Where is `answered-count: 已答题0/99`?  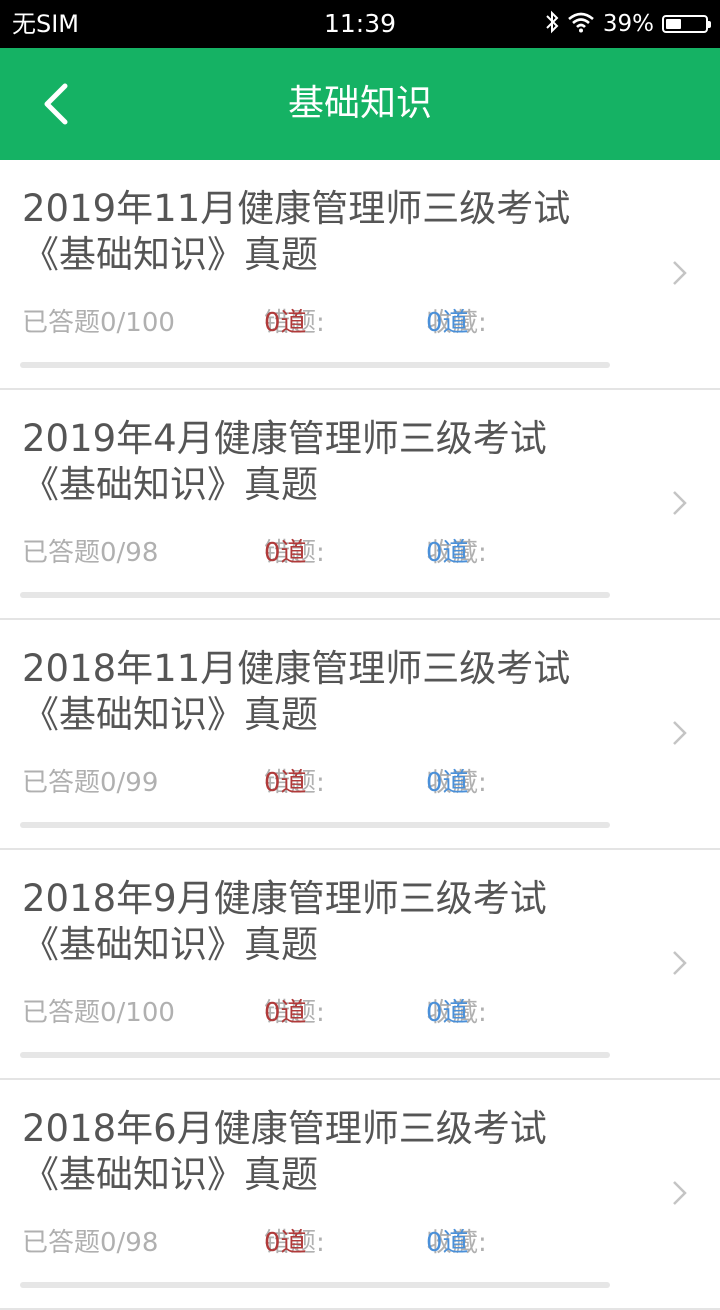
answered-count: 已答题0/99 is located at coordinates (90, 783).